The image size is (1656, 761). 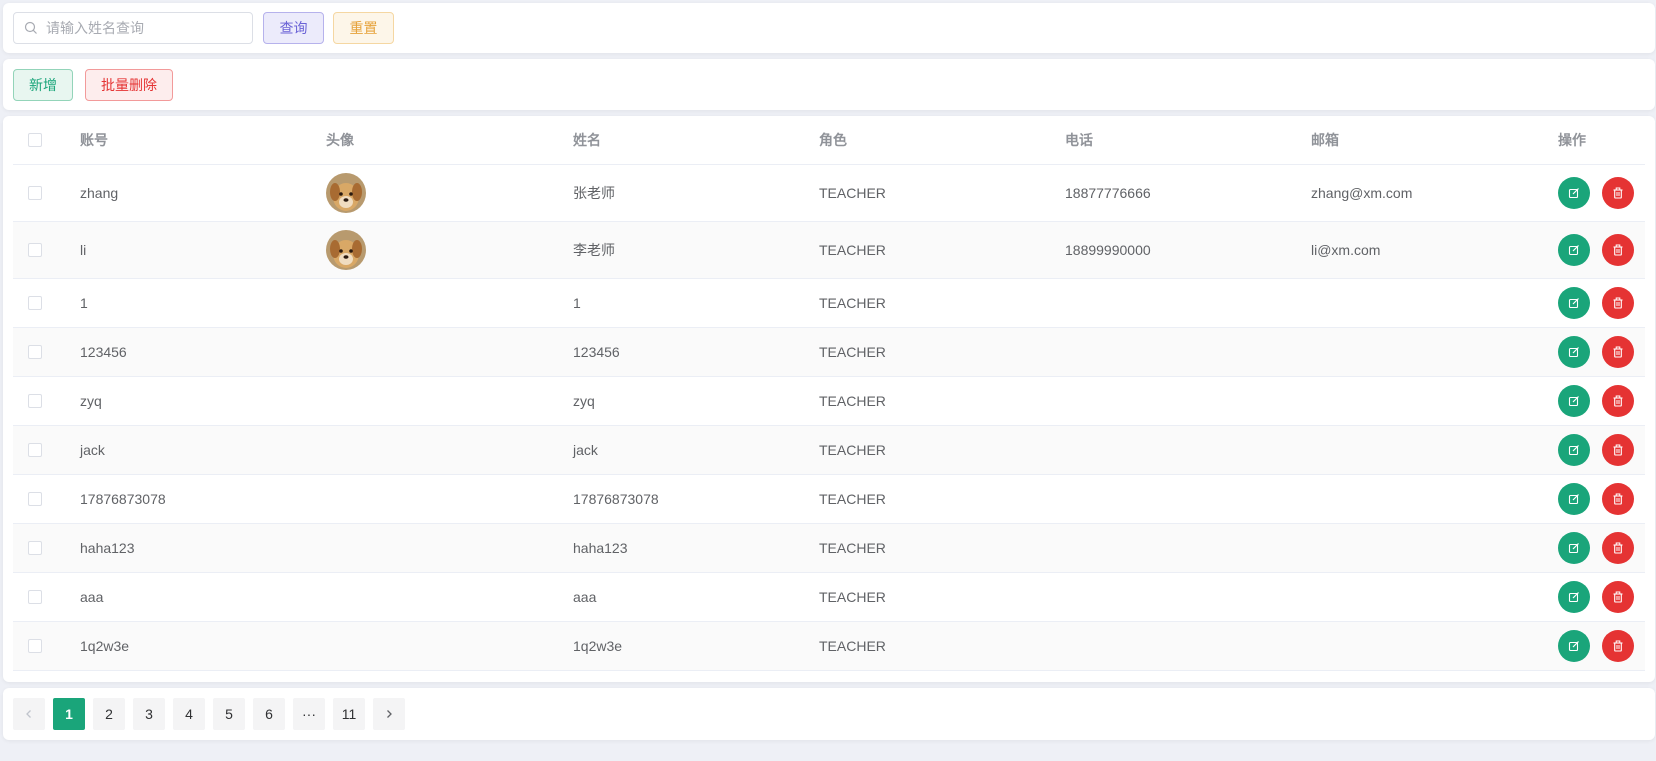 I want to click on pagination: 1 2 3 4 5 6 ··· 11, so click(x=209, y=714).